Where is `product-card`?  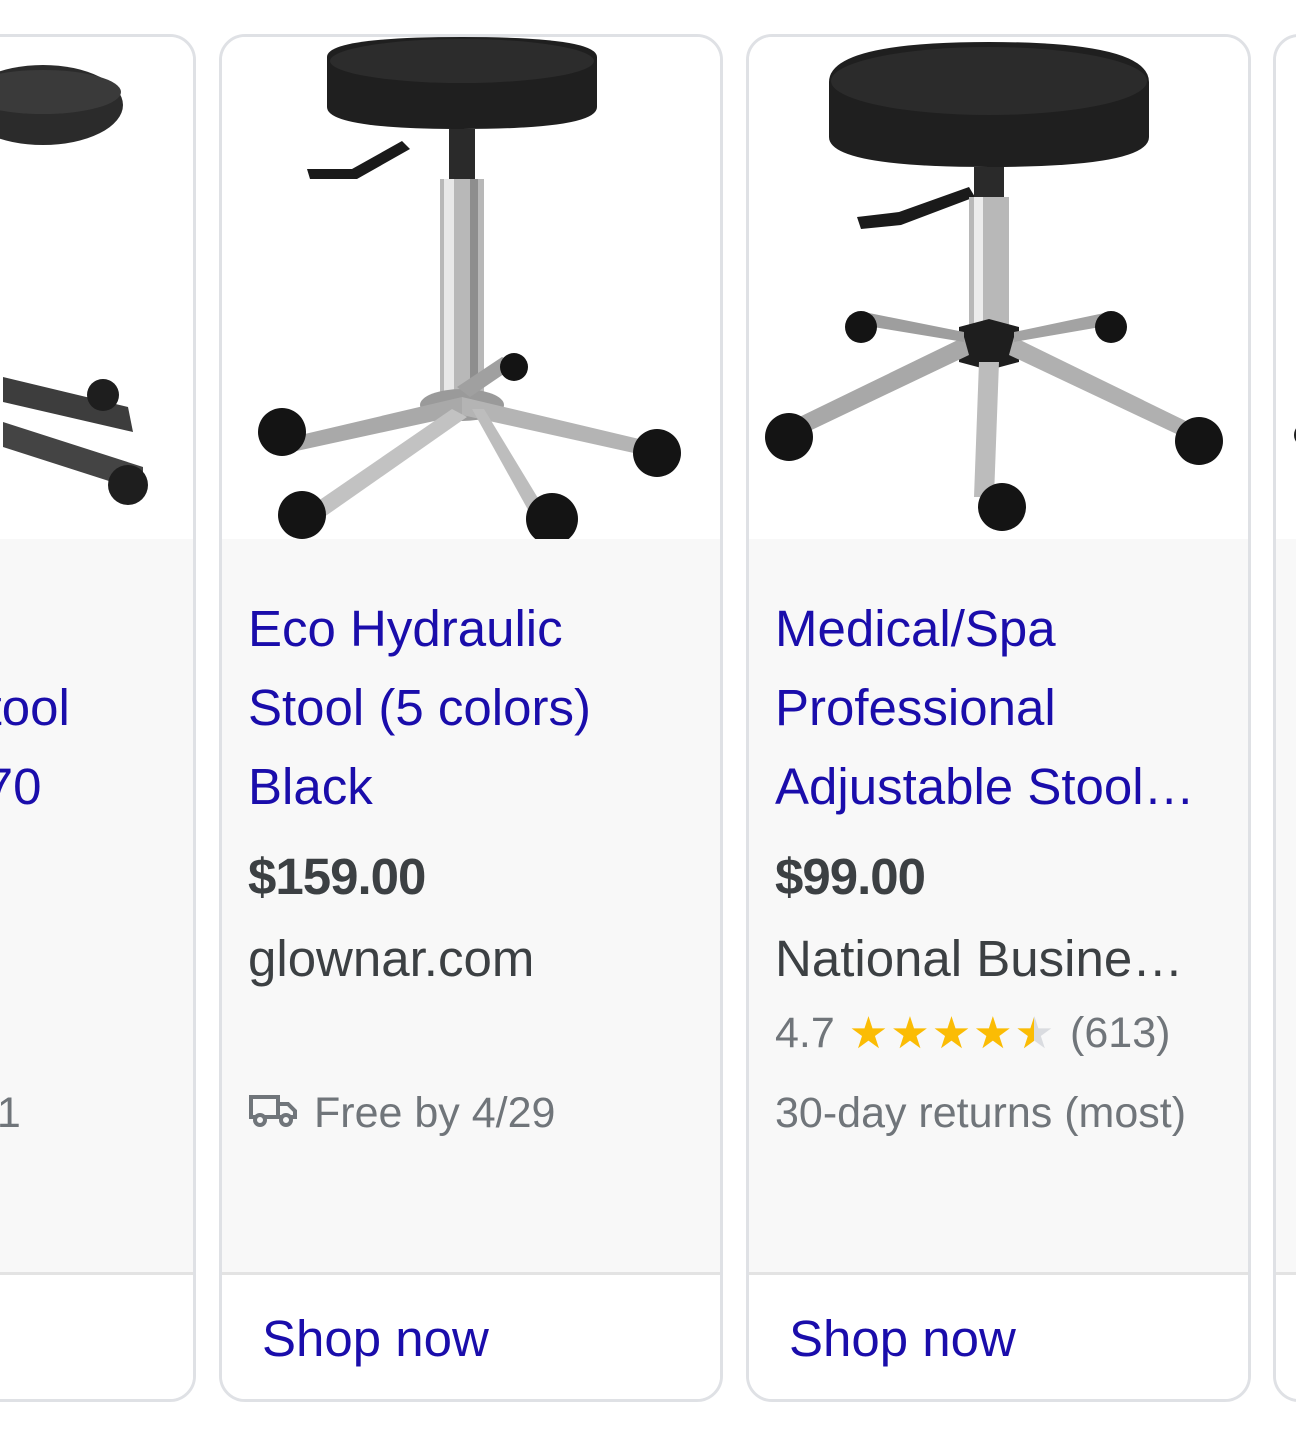
product-card is located at coordinates (1284, 718).